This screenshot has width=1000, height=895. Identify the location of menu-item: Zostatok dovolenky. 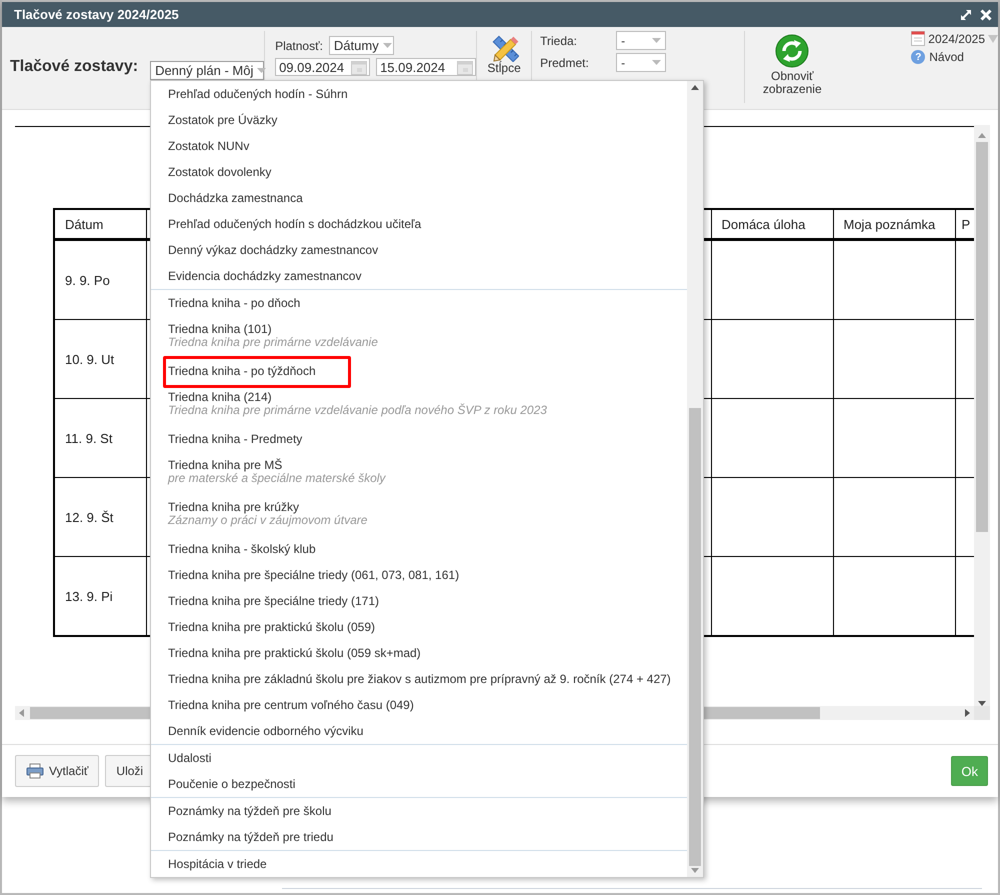
(419, 172).